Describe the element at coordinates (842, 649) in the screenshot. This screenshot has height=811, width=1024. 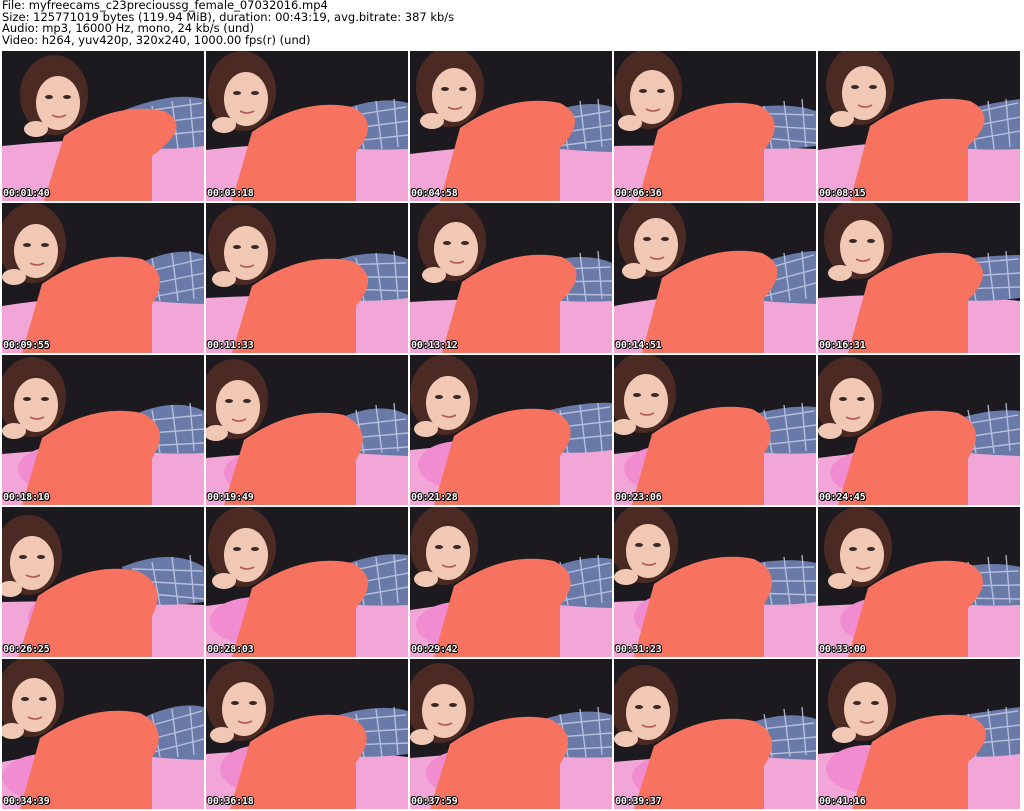
I see `frame-timestamp: 00:33:00` at that location.